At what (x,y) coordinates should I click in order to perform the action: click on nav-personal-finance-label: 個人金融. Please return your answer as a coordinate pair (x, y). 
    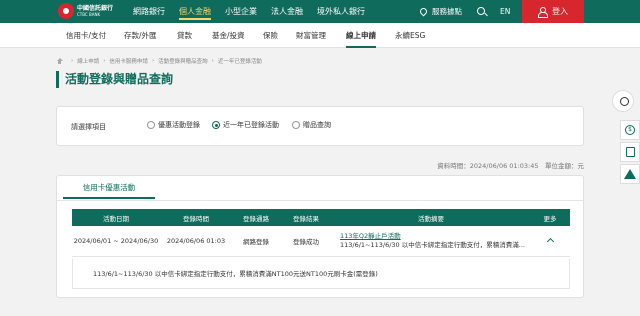
    Looking at the image, I should click on (195, 13).